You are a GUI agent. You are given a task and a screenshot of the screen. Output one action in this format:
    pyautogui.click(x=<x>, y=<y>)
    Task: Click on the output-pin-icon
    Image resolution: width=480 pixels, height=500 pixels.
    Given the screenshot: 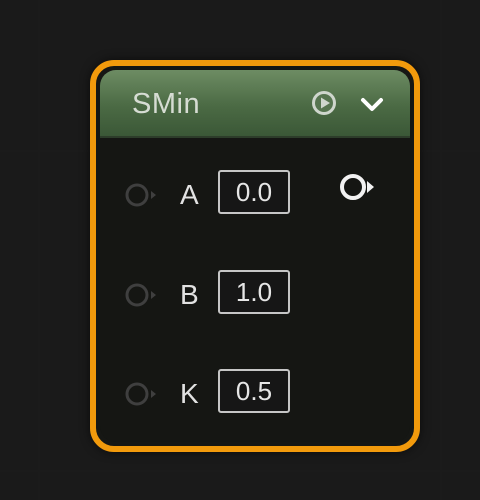 What is the action you would take?
    pyautogui.click(x=359, y=187)
    